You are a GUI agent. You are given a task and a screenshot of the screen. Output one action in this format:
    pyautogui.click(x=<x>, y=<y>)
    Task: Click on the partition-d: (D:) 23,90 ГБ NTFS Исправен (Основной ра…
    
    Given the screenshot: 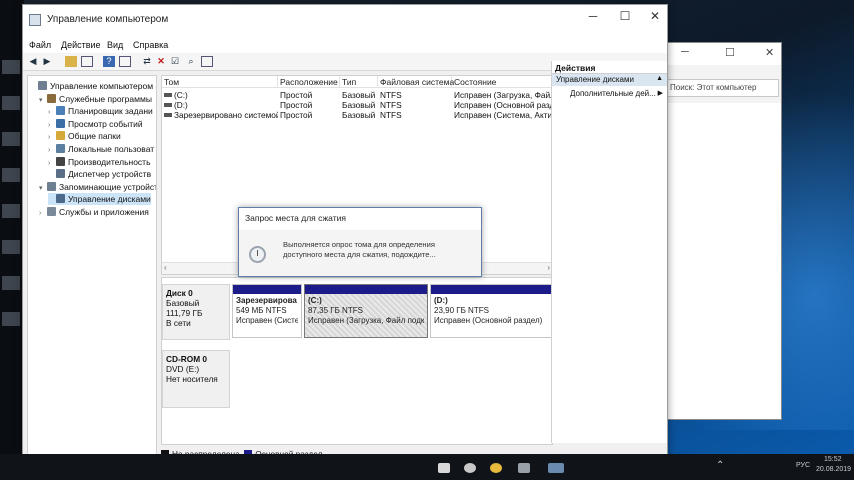 What is the action you would take?
    pyautogui.click(x=491, y=311)
    